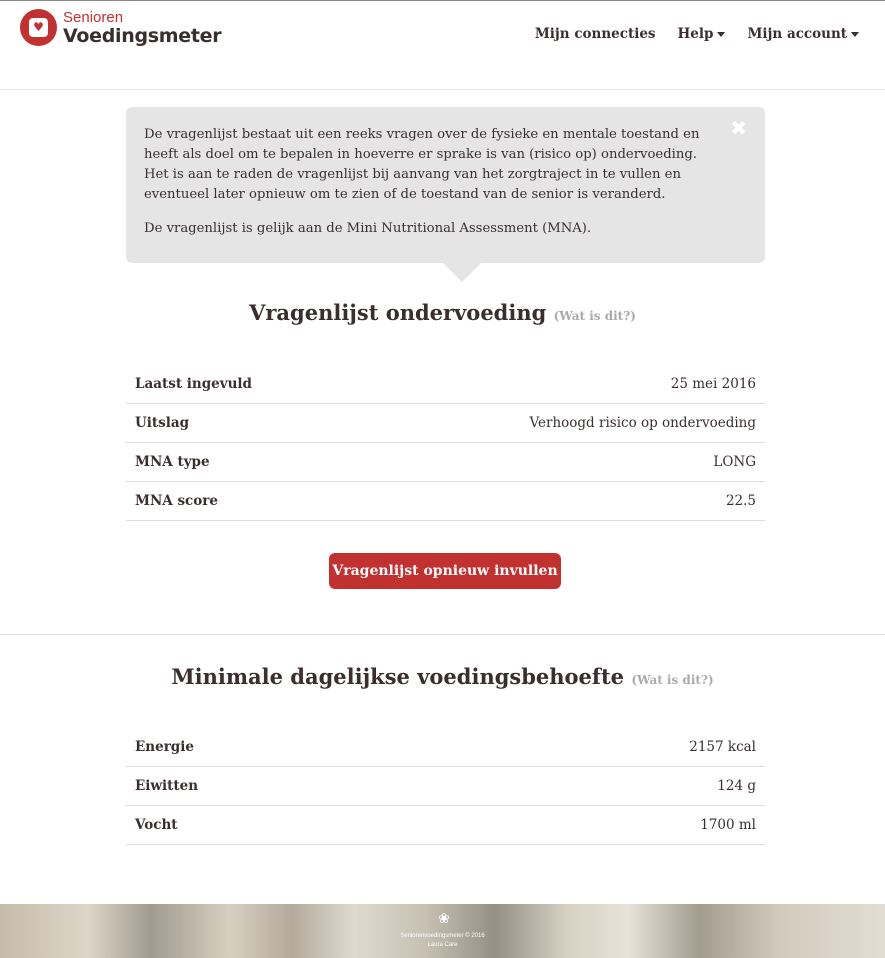 This screenshot has width=885, height=958. Describe the element at coordinates (442, 936) in the screenshot. I see `footer-copyright: Seniorenvoedingsmeter © 2016` at that location.